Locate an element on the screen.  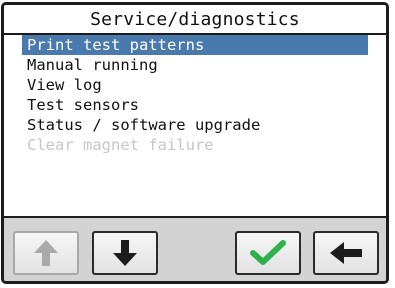
menu-item-status-software-upgrade: Status / software upgrade is located at coordinates (195, 125).